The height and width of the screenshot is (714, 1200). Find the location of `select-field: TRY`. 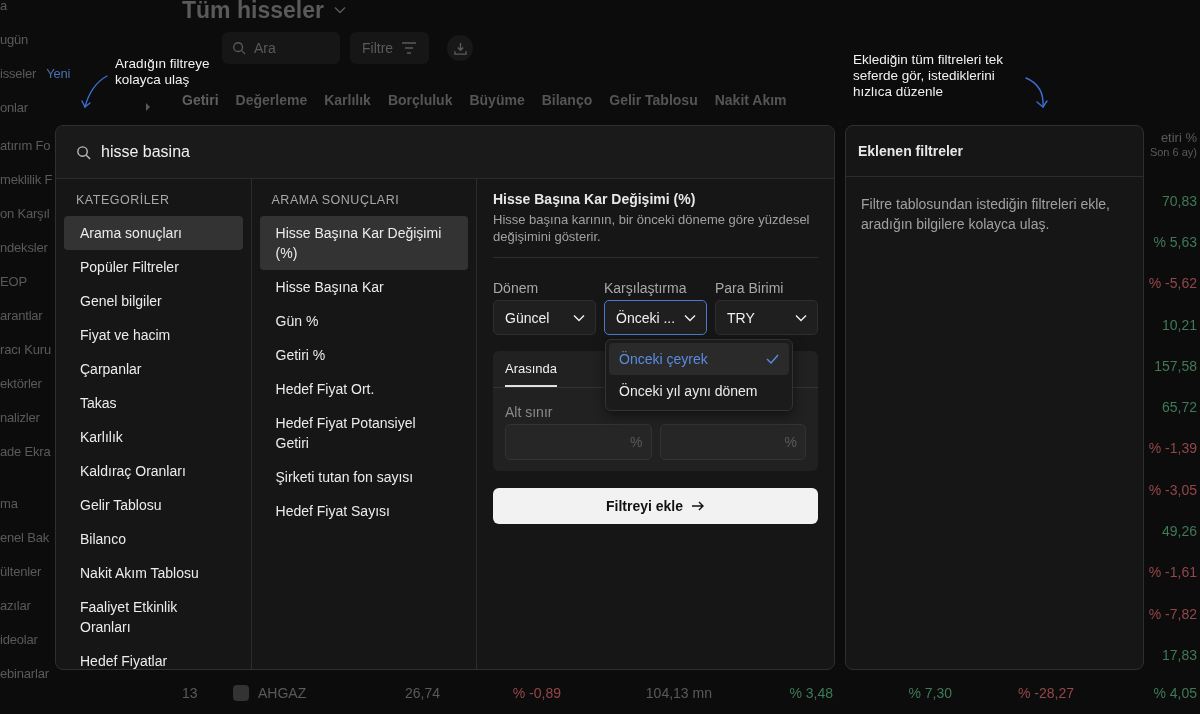

select-field: TRY is located at coordinates (766, 317).